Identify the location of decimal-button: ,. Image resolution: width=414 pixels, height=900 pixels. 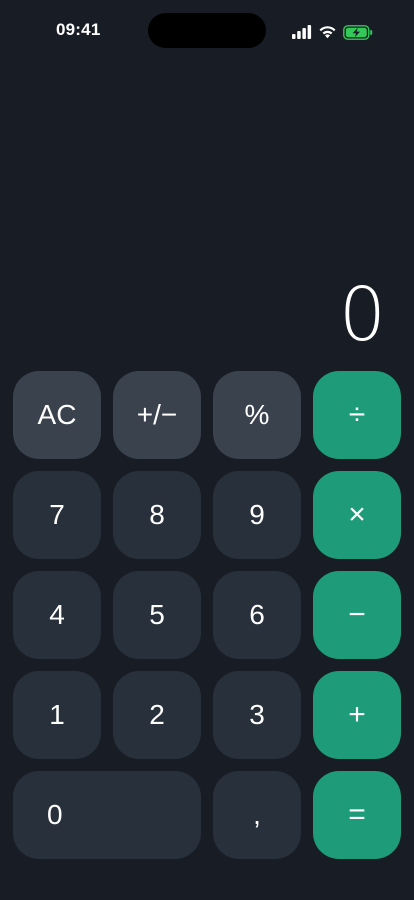
(257, 815).